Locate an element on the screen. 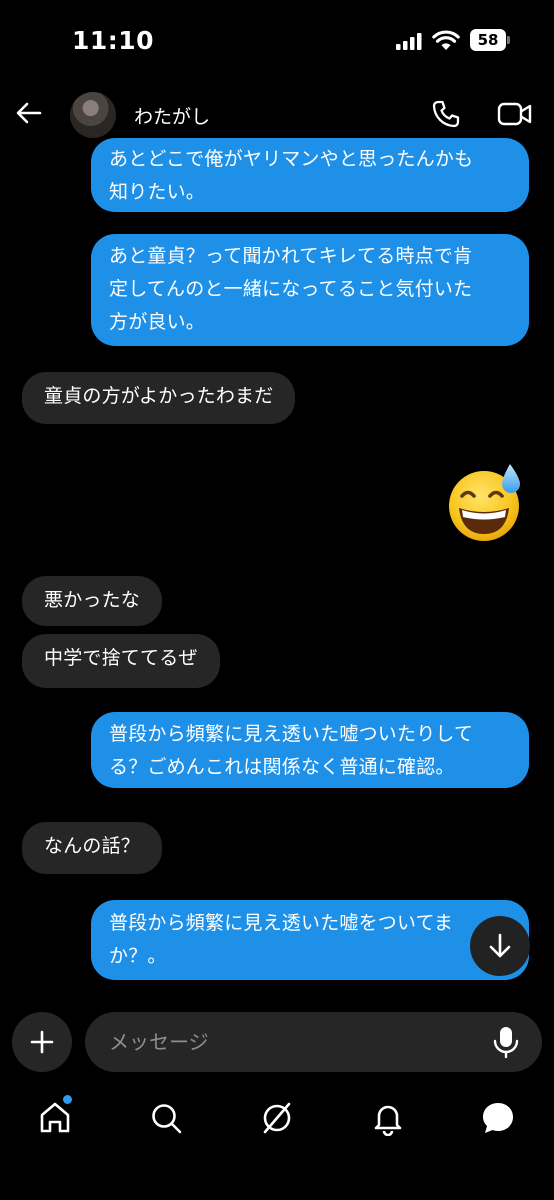 The width and height of the screenshot is (554, 1200). phone-call-icon is located at coordinates (446, 114).